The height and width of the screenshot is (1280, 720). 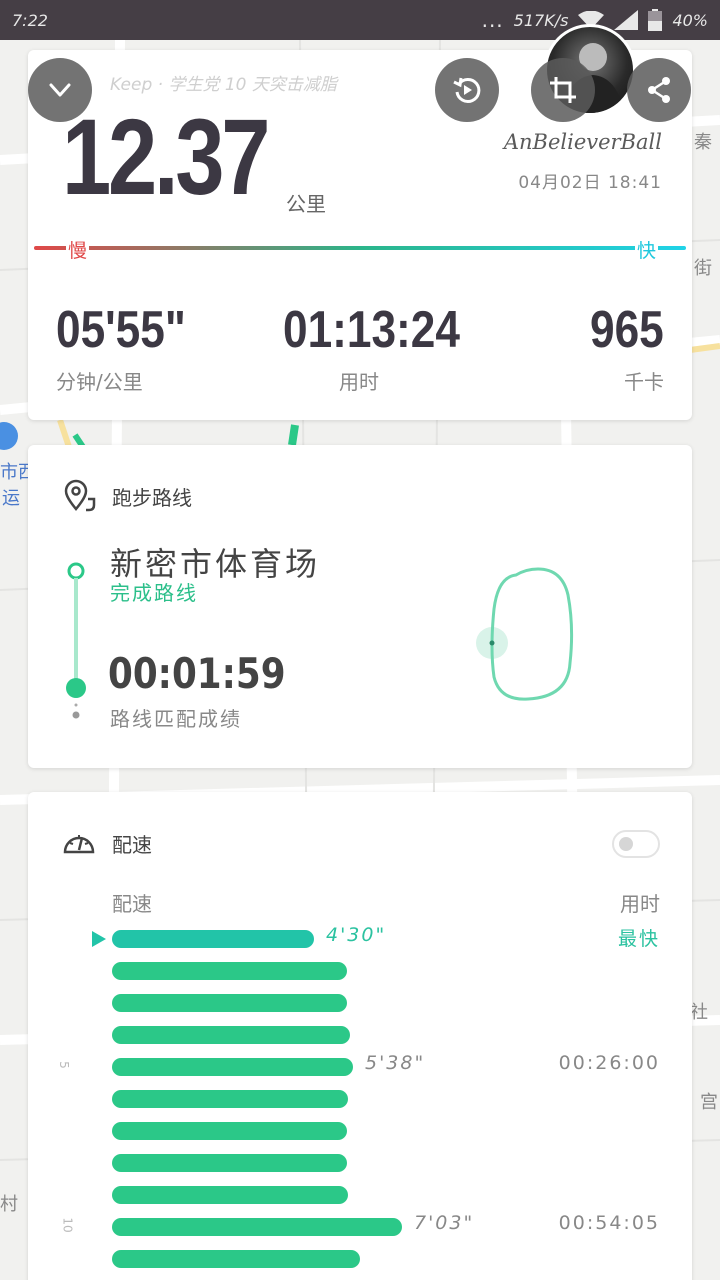 I want to click on pace-split-label: 7'03", so click(x=444, y=1223).